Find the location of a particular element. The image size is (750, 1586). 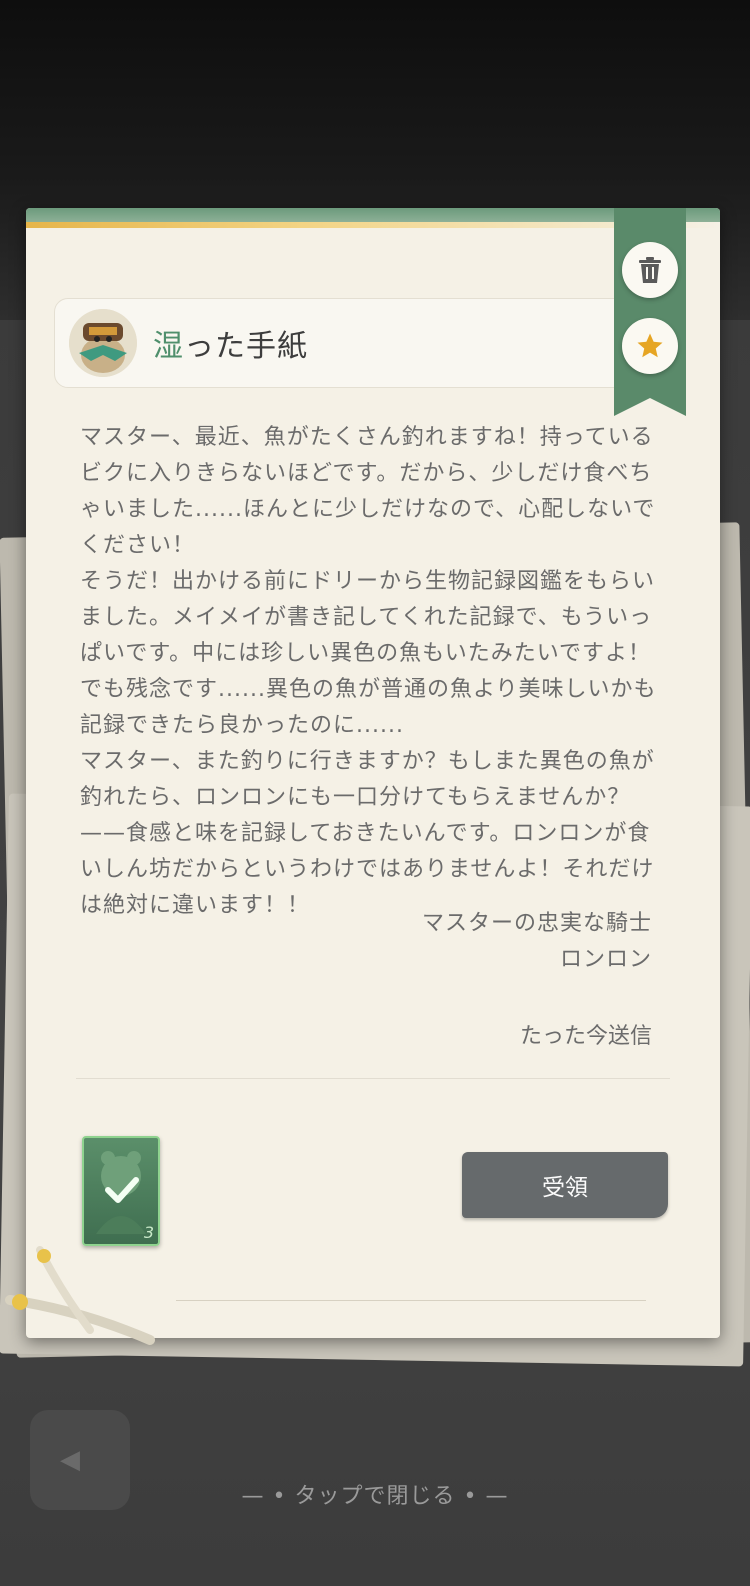

signature-line: マスターの忠実な騎士 is located at coordinates (536, 923).